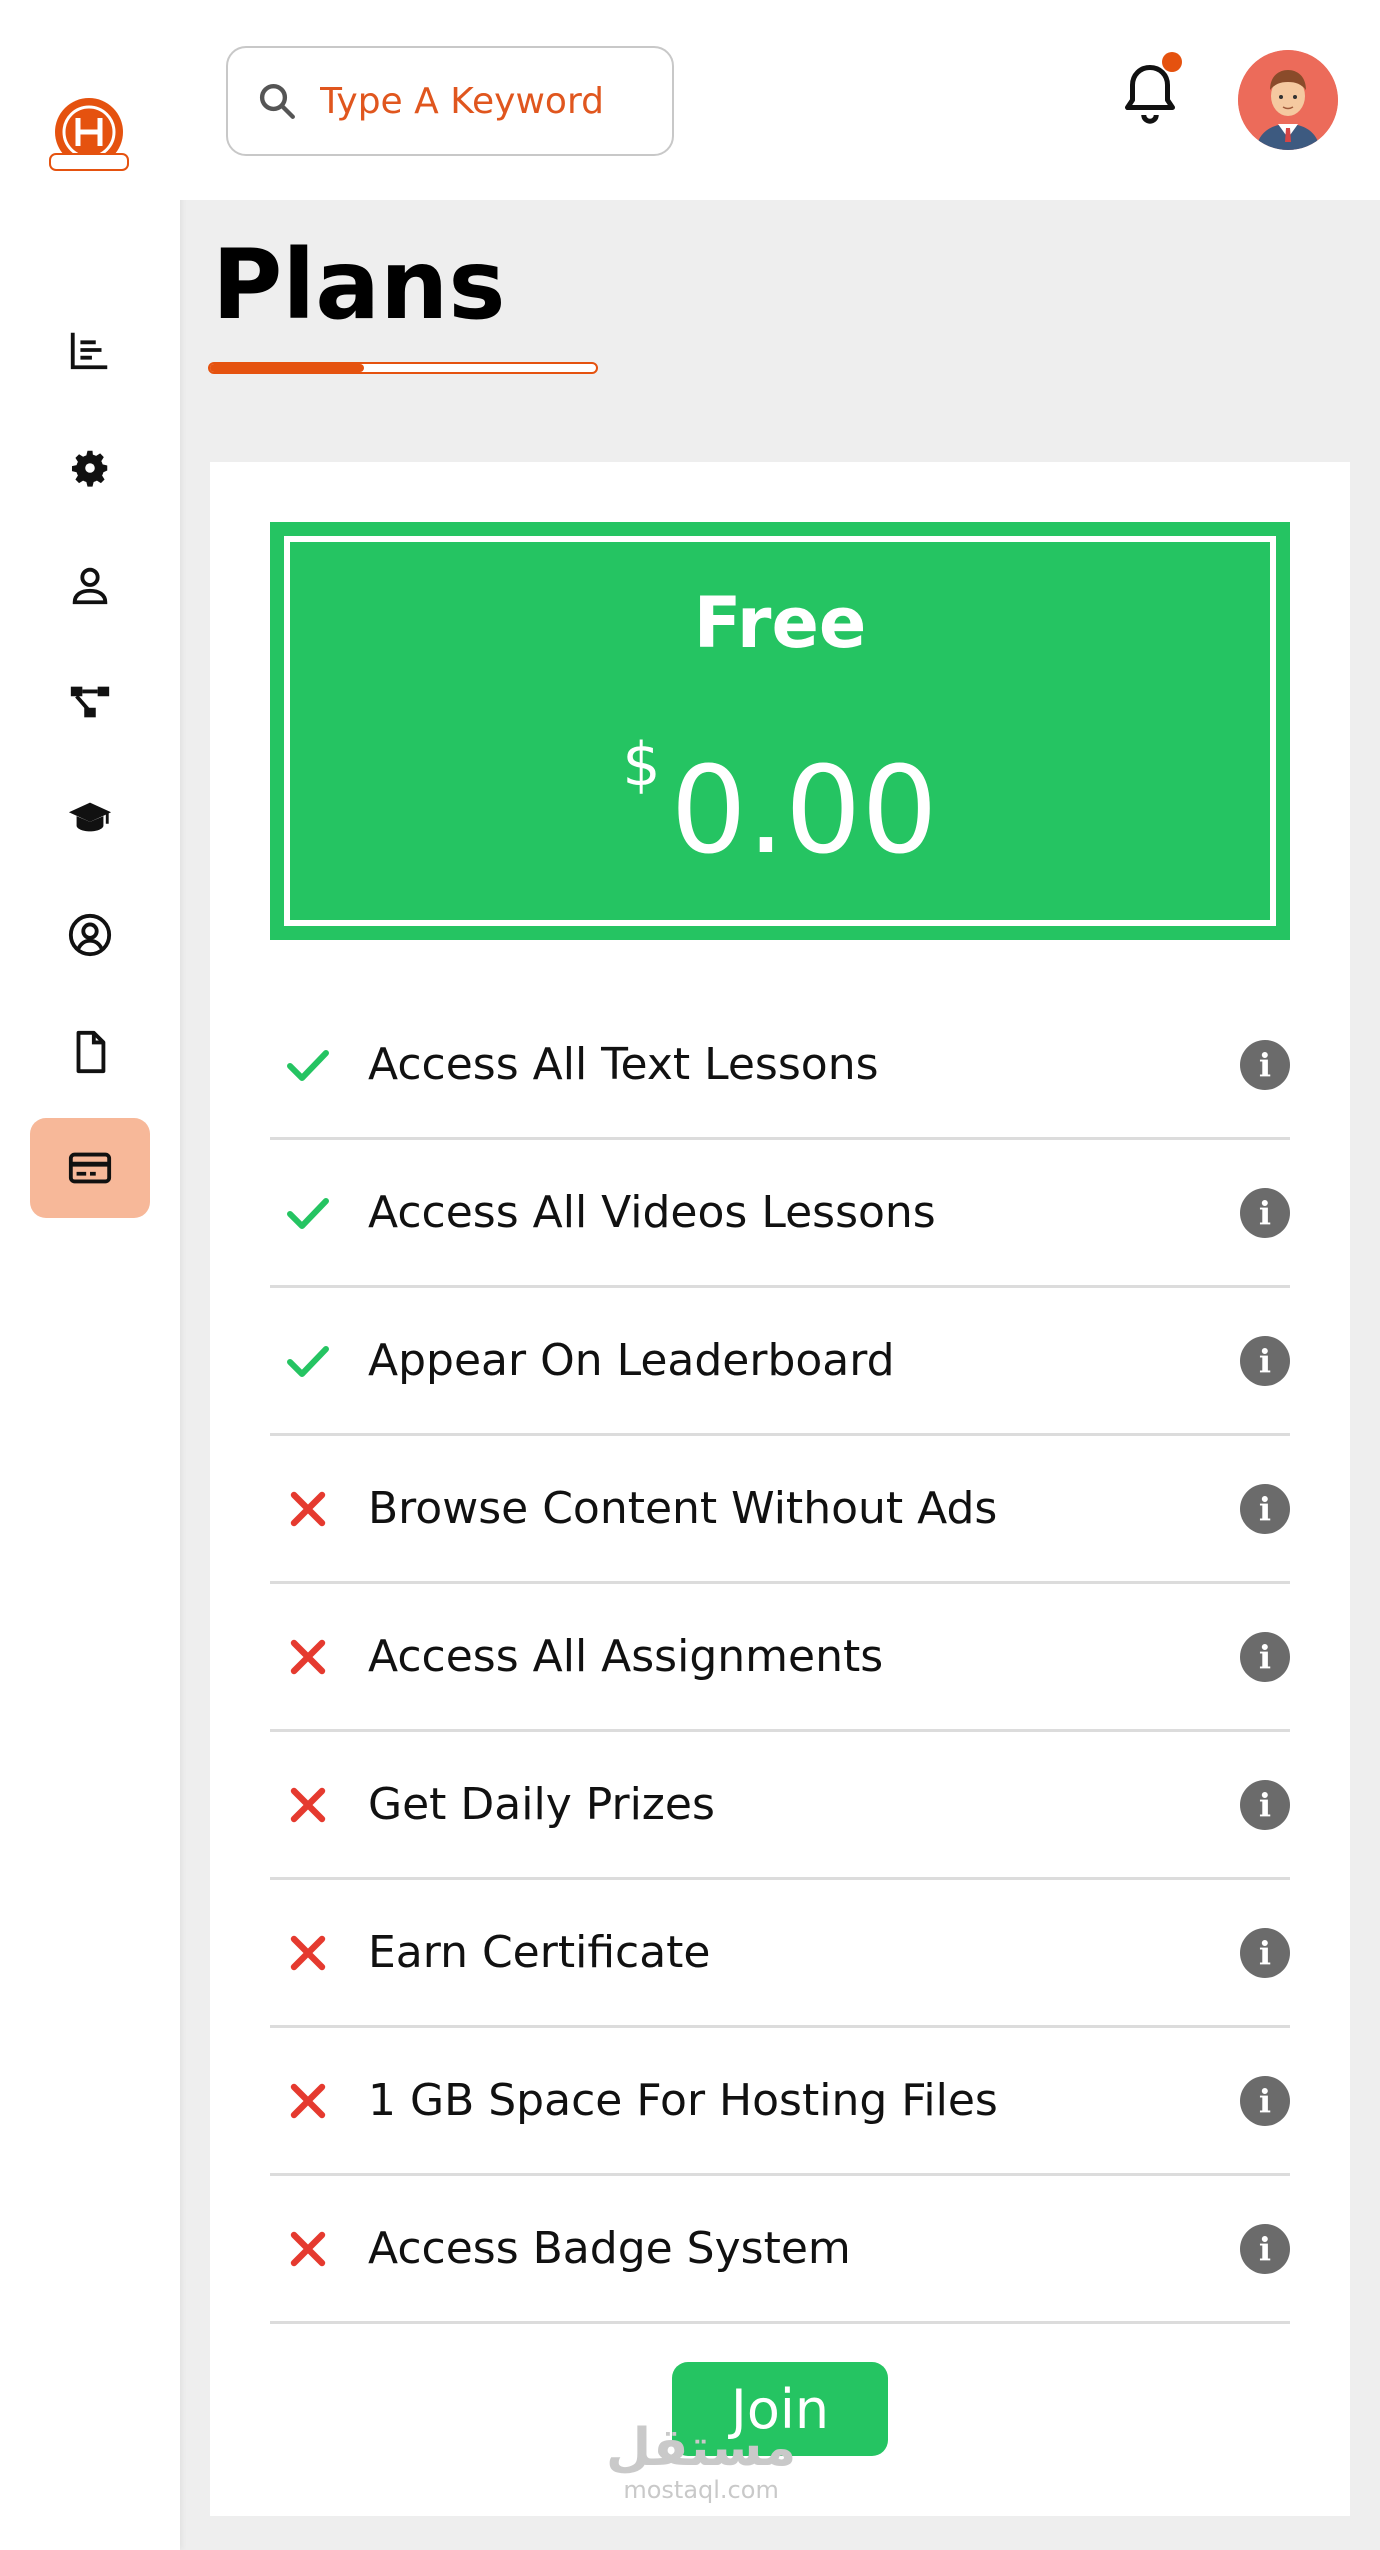  Describe the element at coordinates (359, 285) in the screenshot. I see `page-title: Plans` at that location.